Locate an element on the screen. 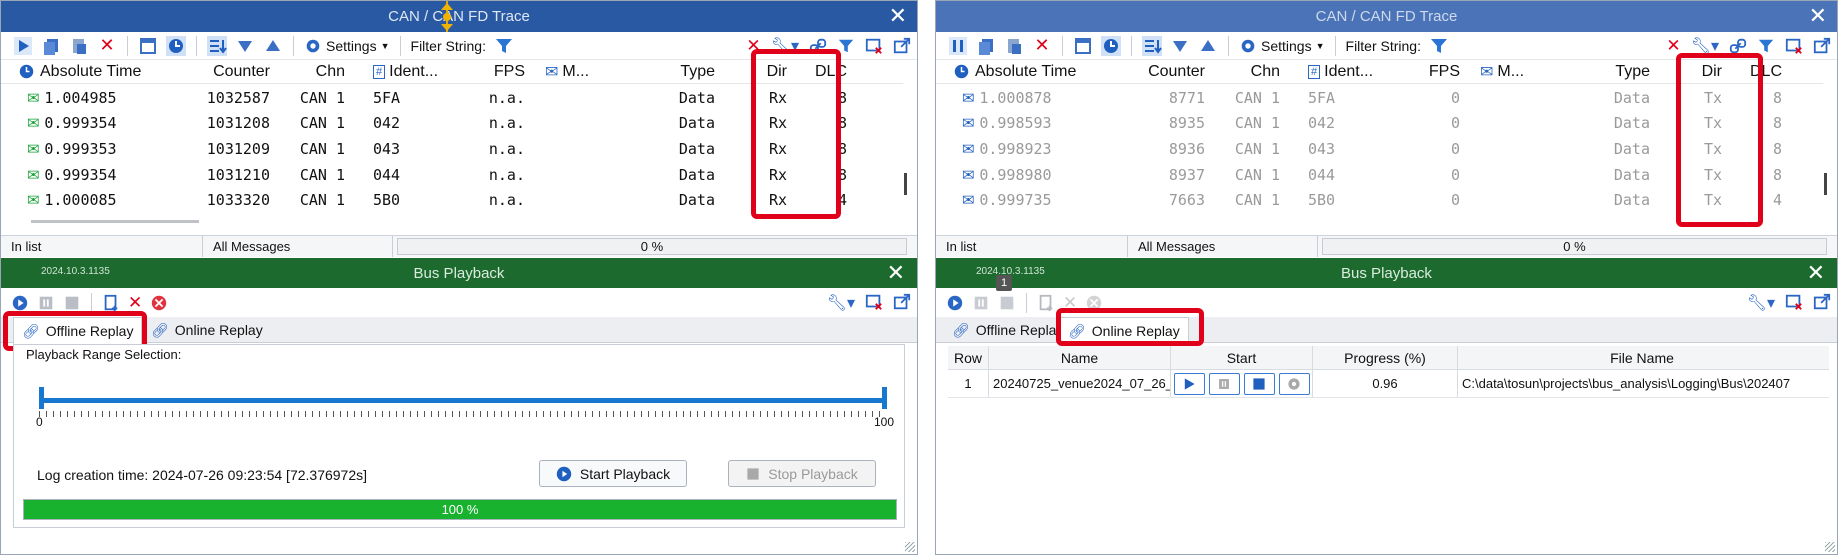 This screenshot has width=1838, height=555. remove-all-icon is located at coordinates (159, 303).